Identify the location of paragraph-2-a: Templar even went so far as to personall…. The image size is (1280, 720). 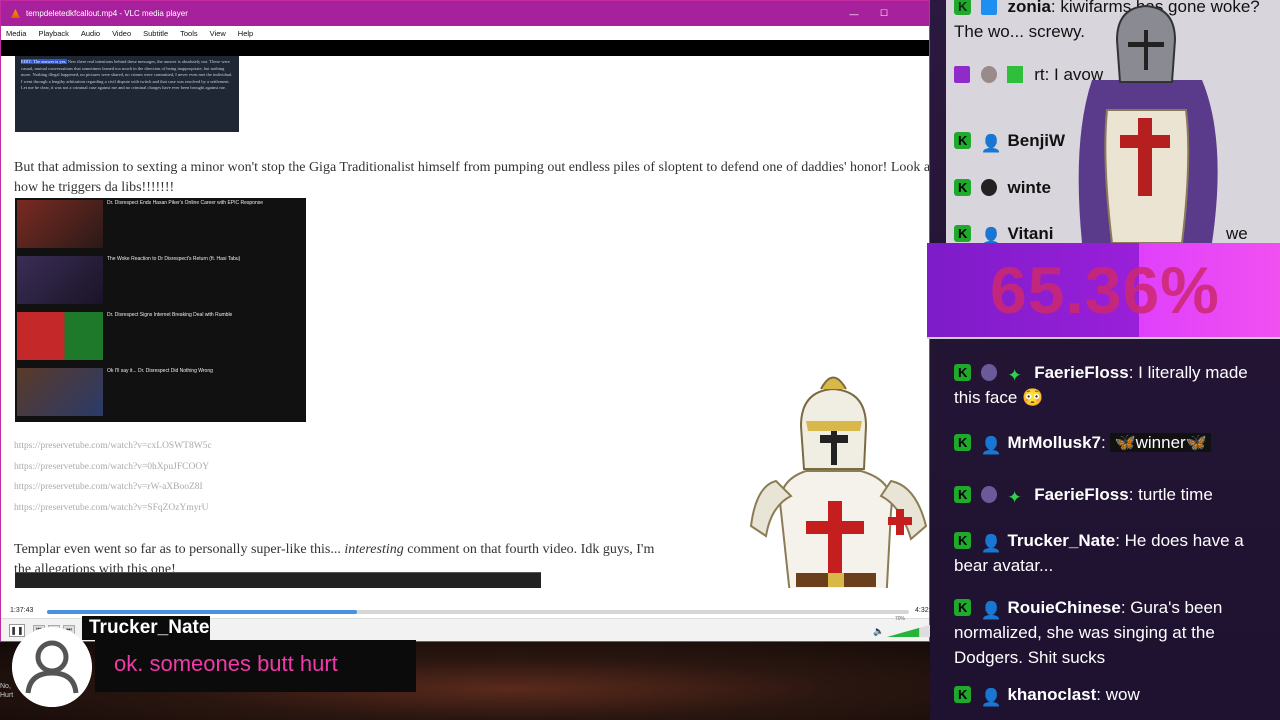
(177, 549).